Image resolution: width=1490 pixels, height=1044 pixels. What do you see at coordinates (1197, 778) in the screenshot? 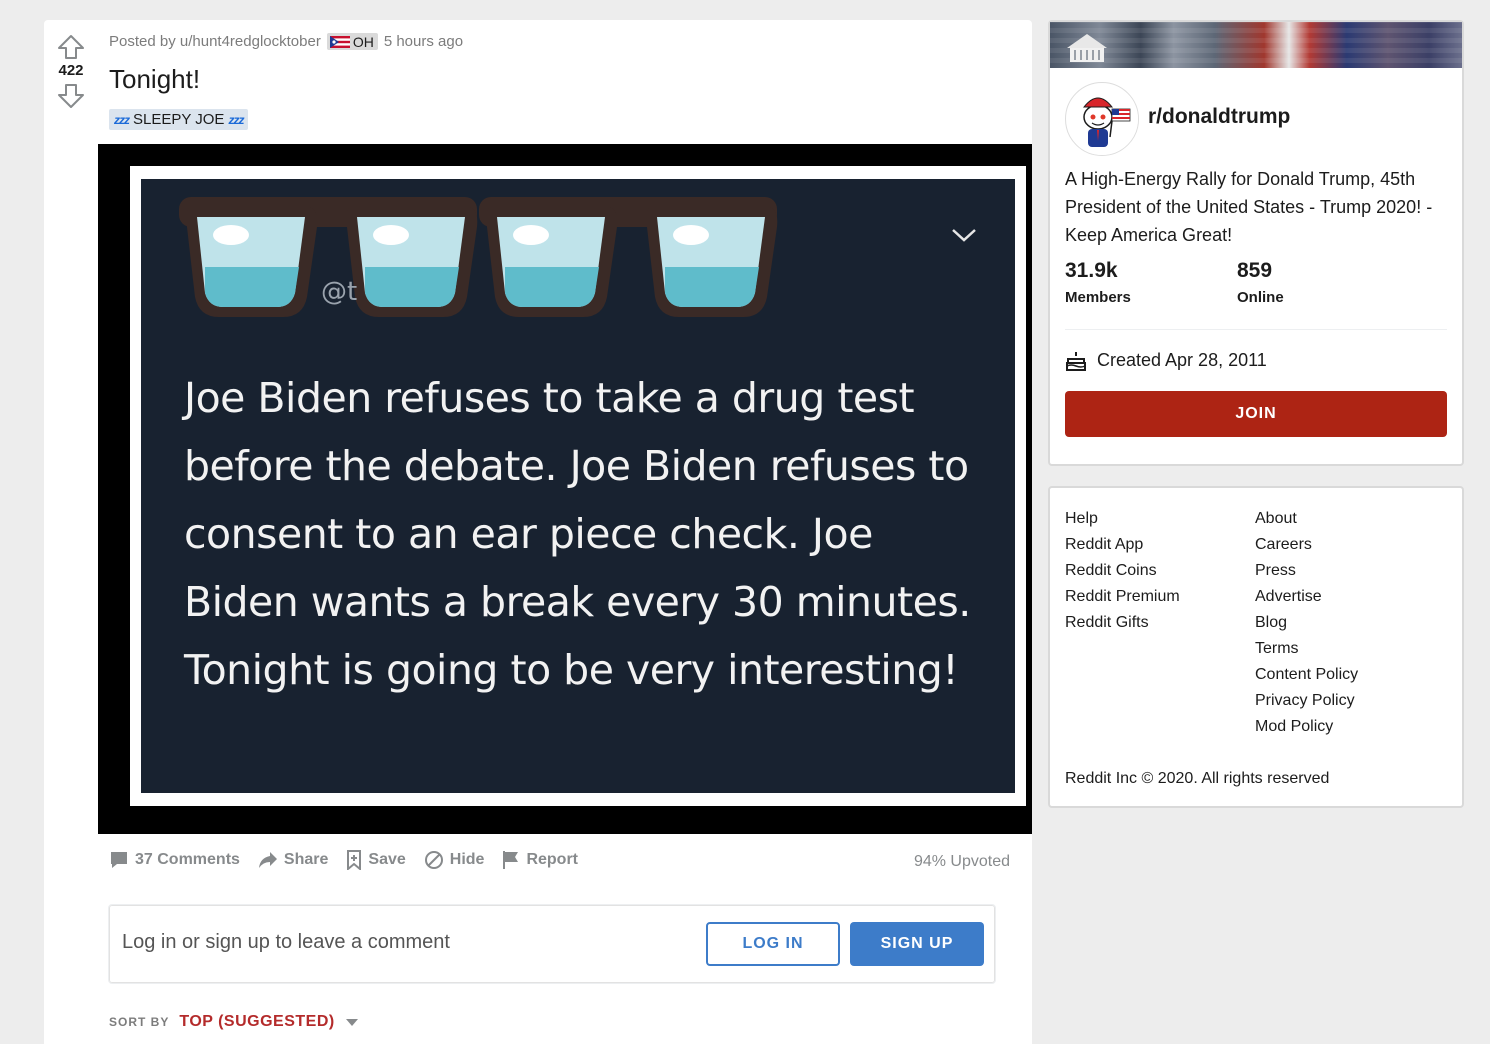
I see `copyright: Reddit Inc © 2020. All rights reserved` at bounding box center [1197, 778].